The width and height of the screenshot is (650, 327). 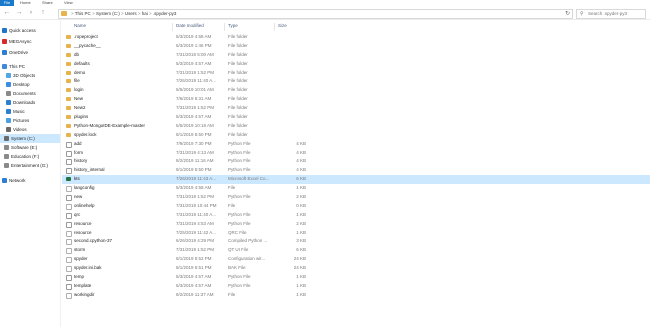 I want to click on file-name: storm, so click(x=80, y=250).